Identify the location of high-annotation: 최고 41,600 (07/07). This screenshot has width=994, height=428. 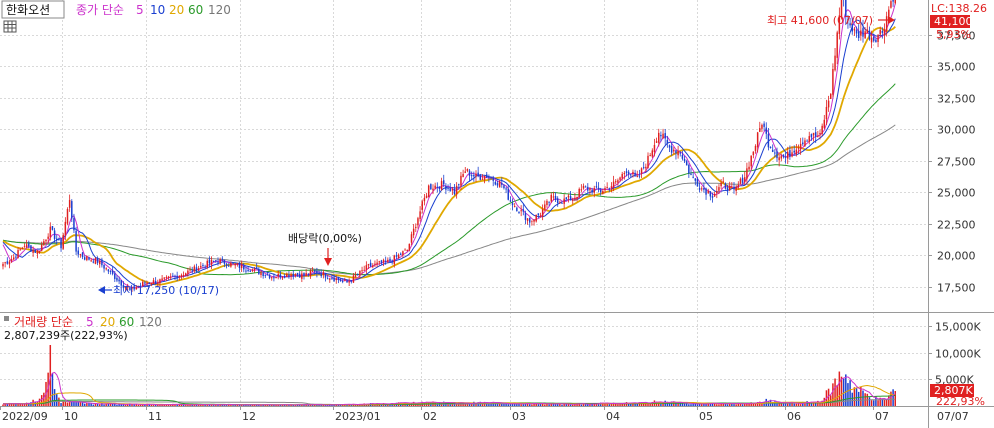
(820, 20).